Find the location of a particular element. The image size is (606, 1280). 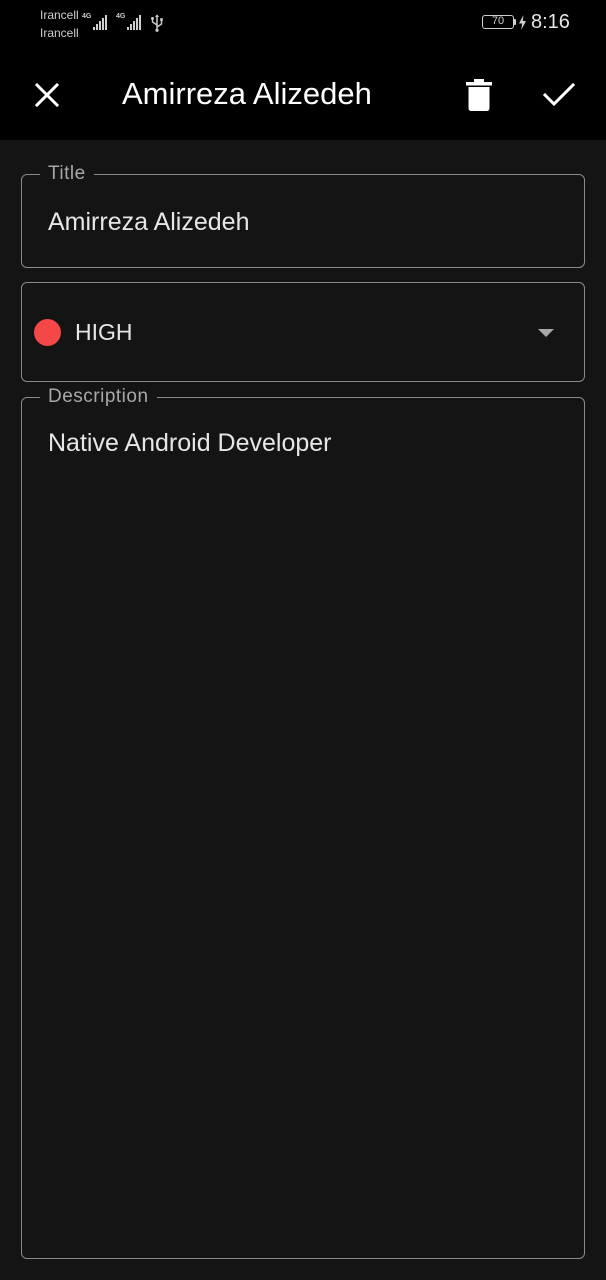

app-bar: Amirreza Alizedeh is located at coordinates (303, 93).